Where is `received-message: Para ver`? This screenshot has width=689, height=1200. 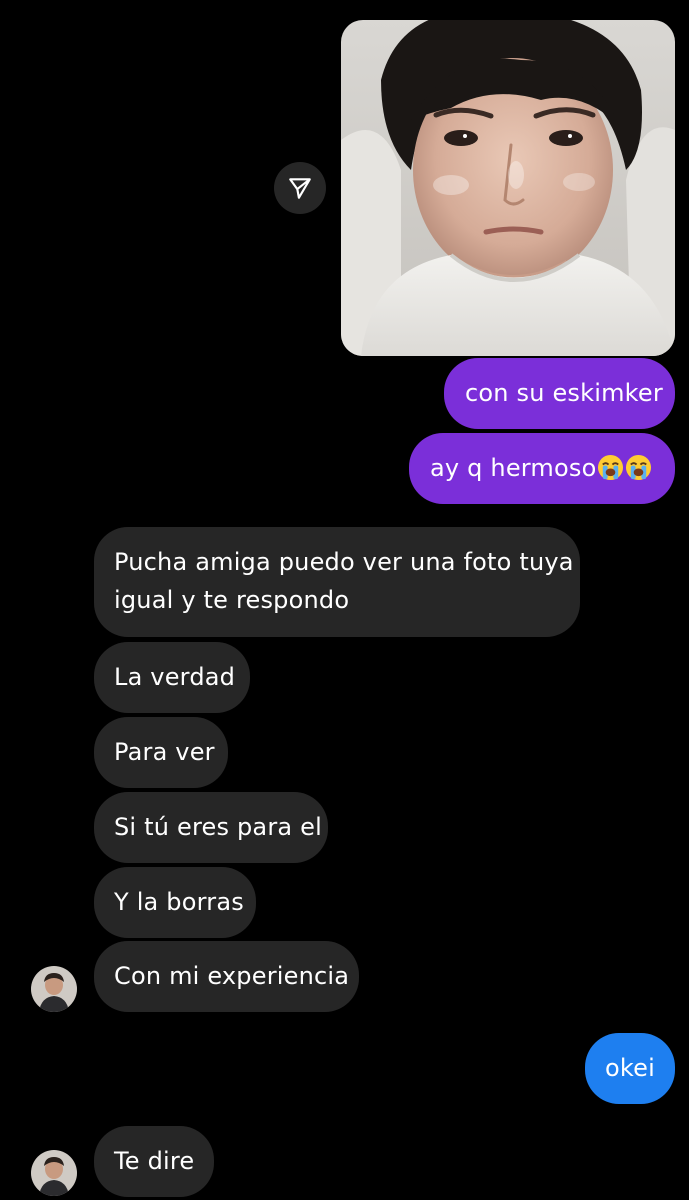 received-message: Para ver is located at coordinates (161, 752).